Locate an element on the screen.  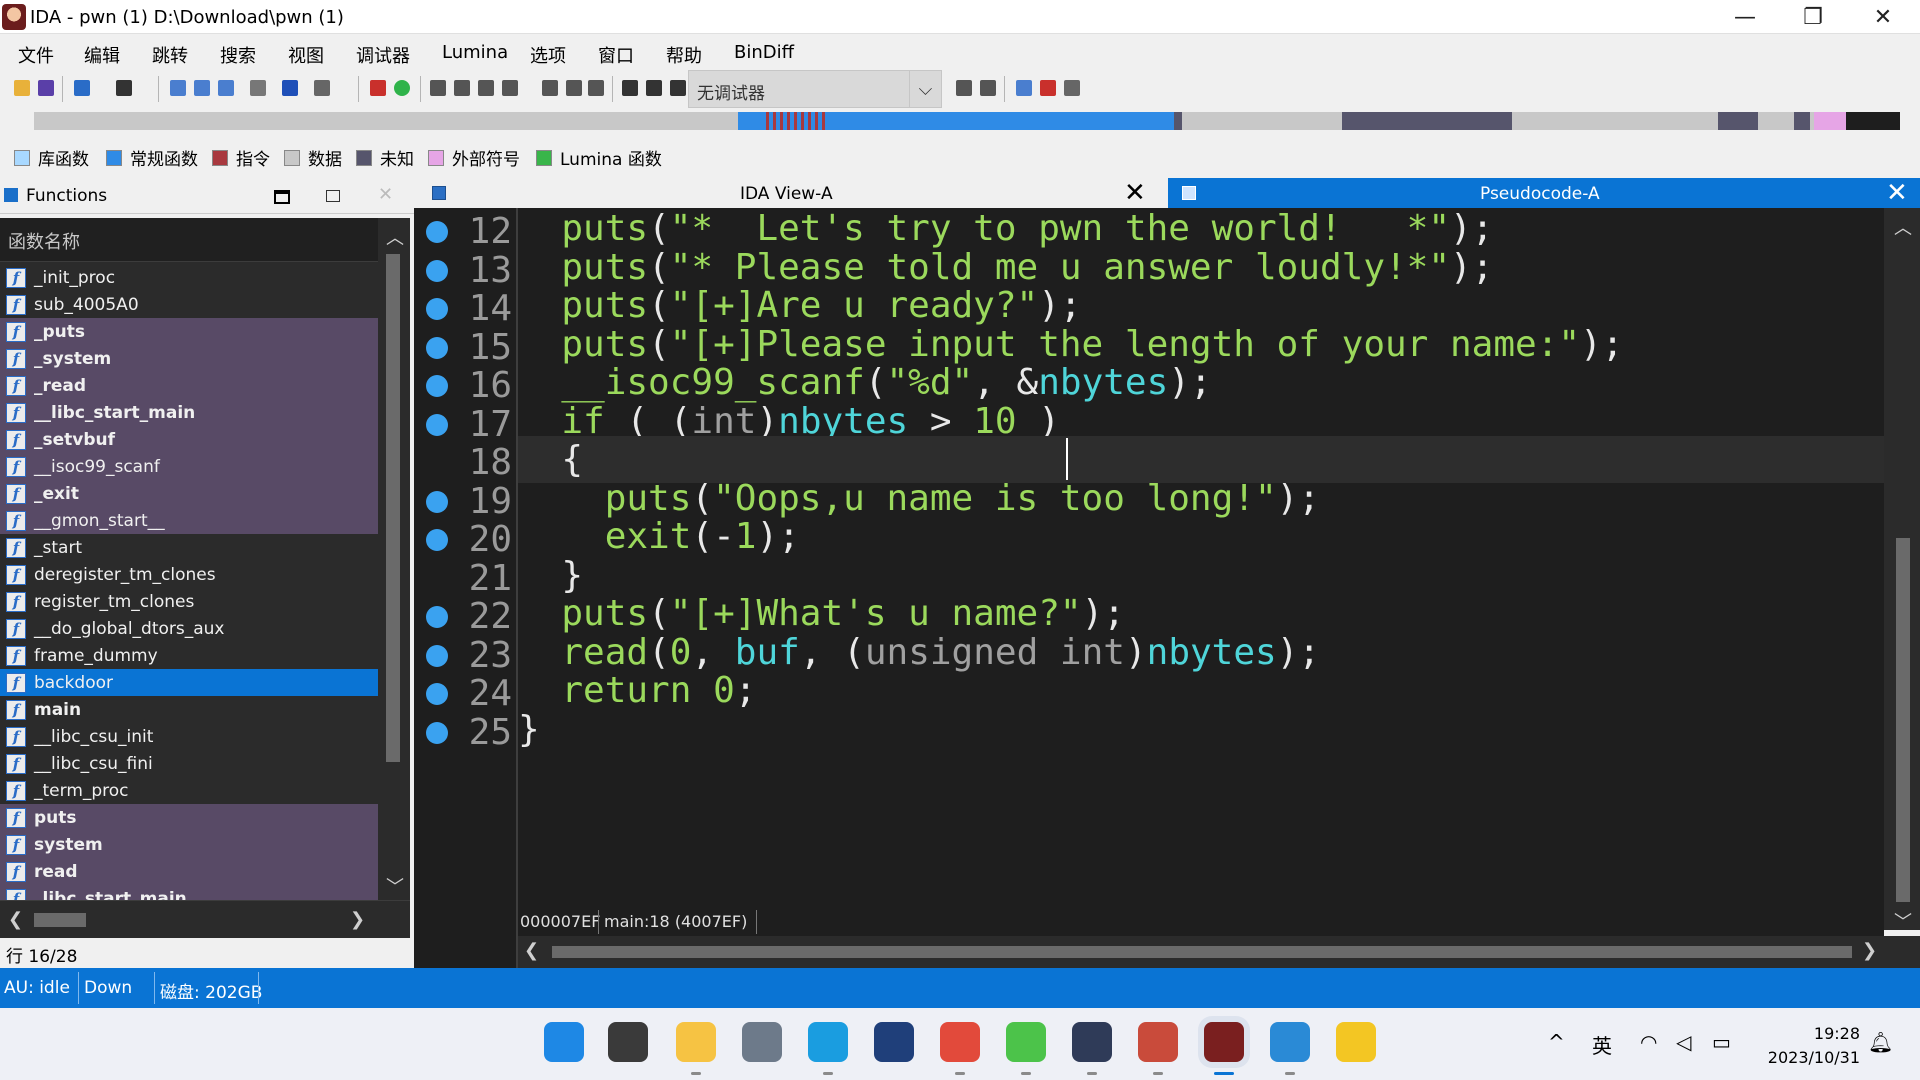
save-icon is located at coordinates (46, 88).